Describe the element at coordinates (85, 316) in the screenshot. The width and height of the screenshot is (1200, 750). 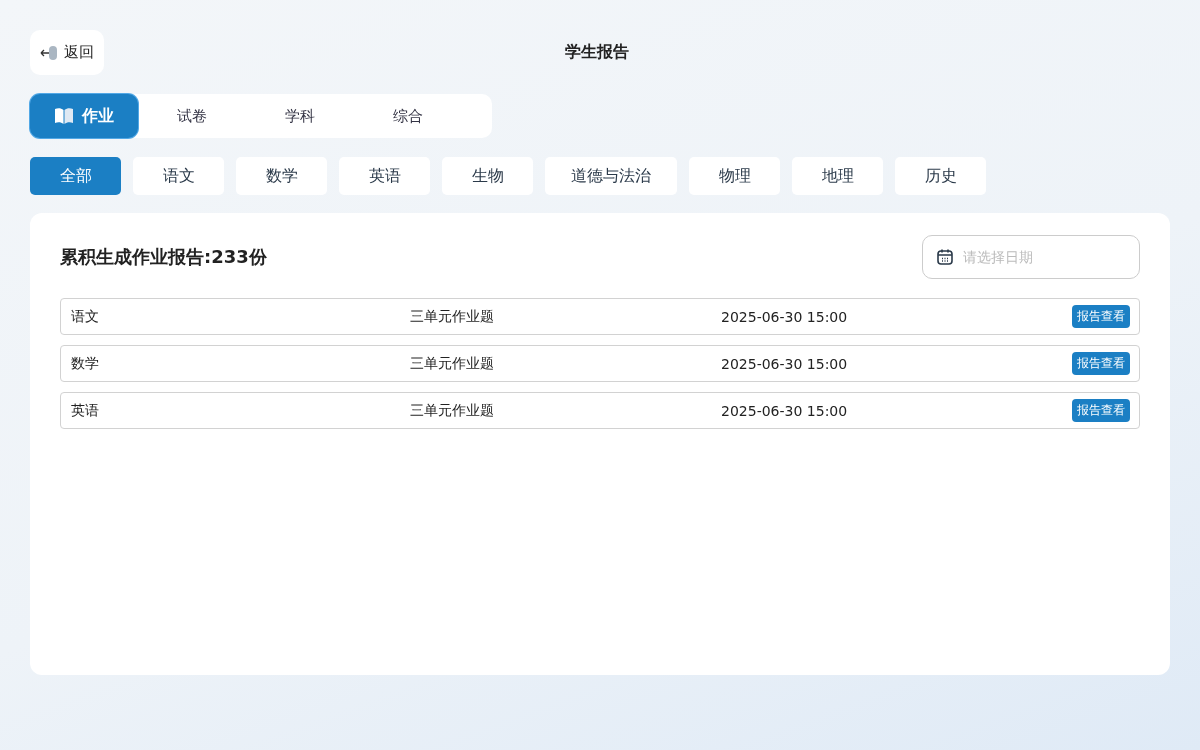
I see `subject-text: 语文` at that location.